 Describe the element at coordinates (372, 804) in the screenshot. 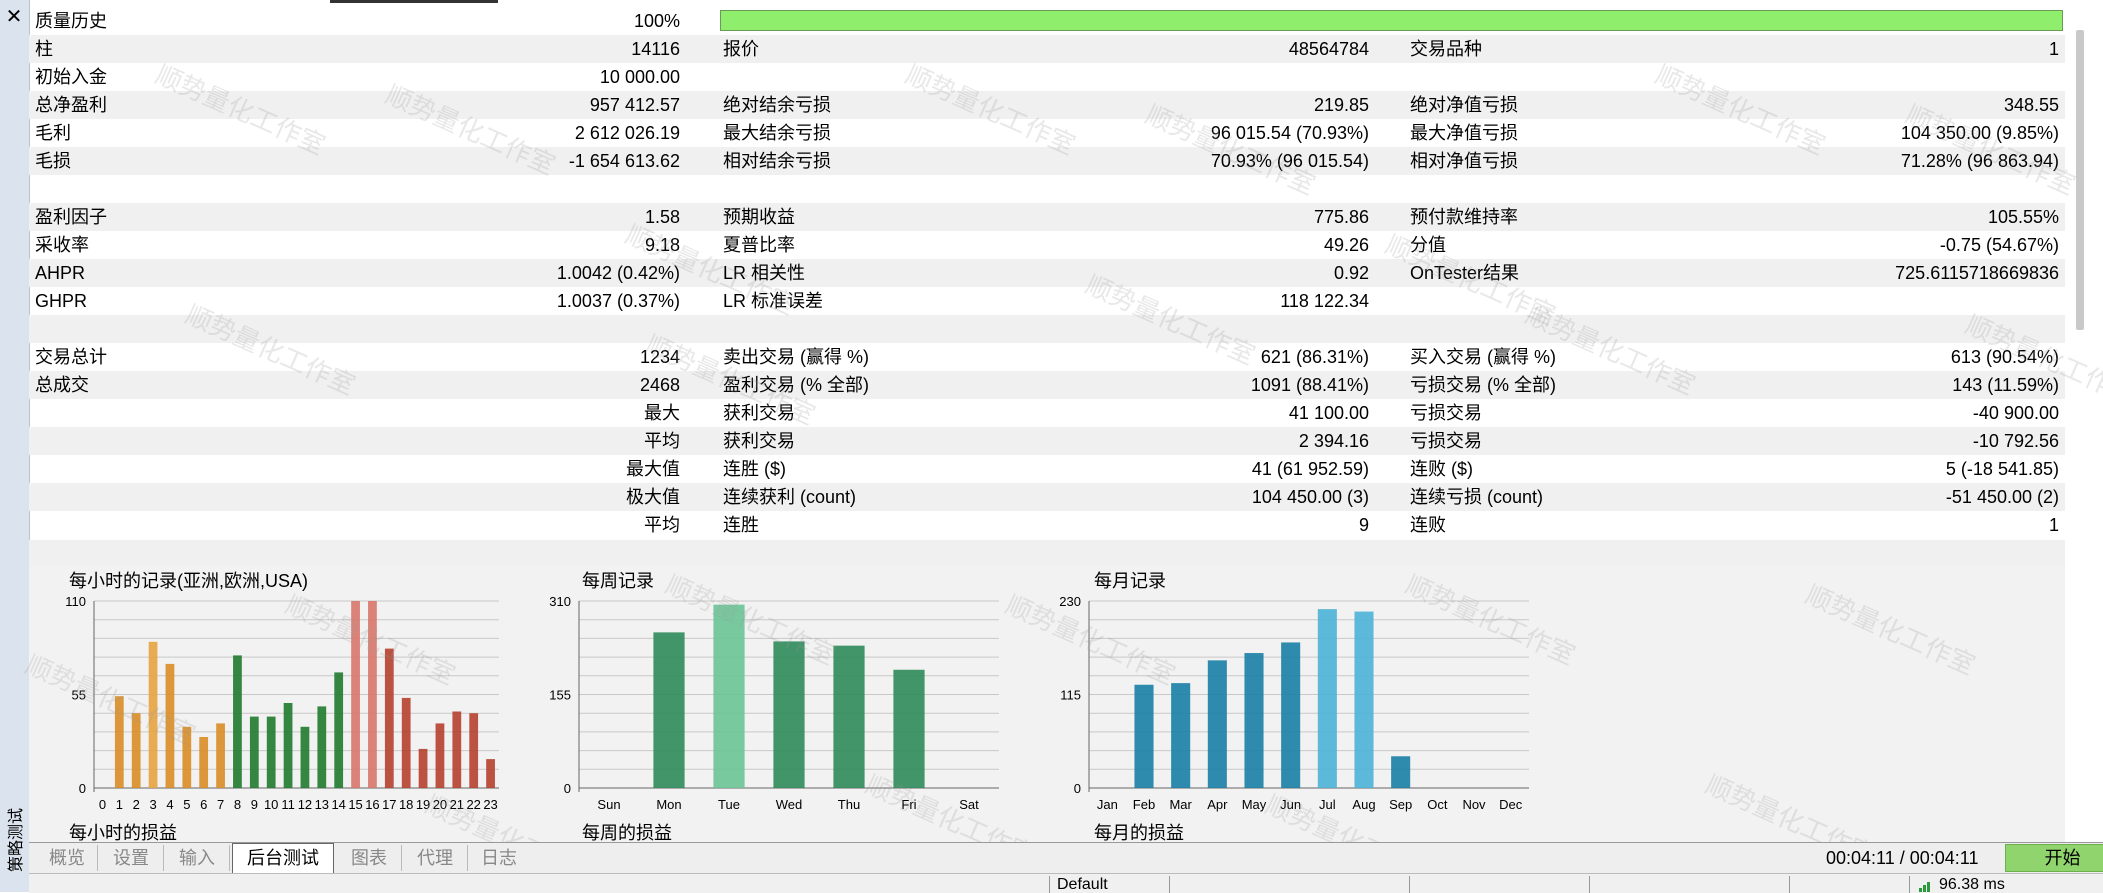

I see `x-tick-label: 16` at that location.